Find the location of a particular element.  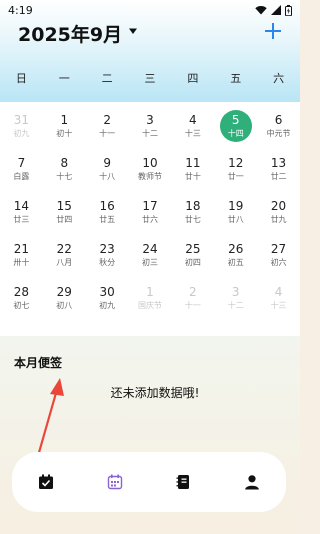

day-cell-today: 5 十四 is located at coordinates (235, 131).